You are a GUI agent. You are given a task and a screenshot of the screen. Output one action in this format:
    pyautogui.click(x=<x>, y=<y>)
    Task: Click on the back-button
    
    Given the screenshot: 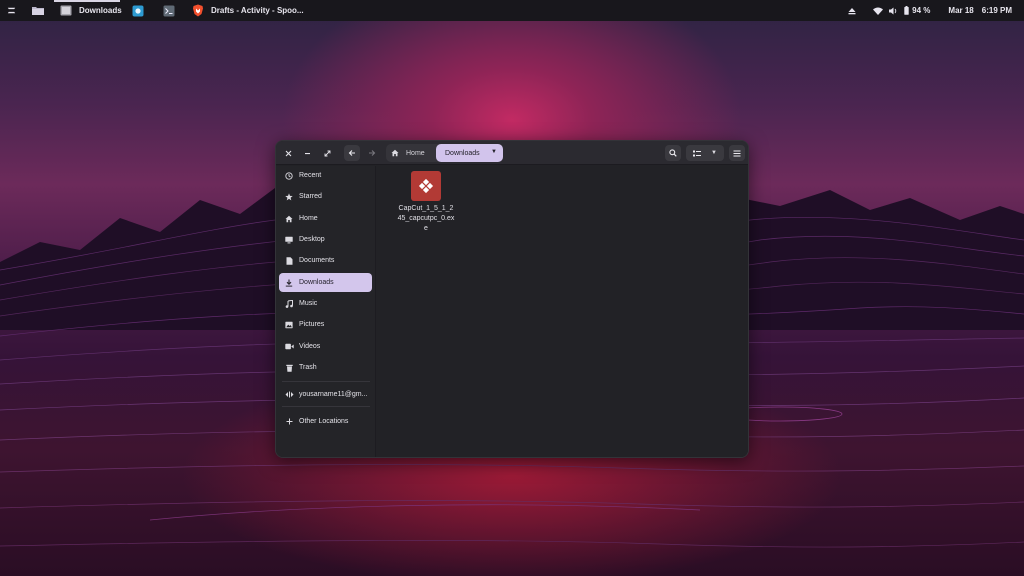 What is the action you would take?
    pyautogui.click(x=352, y=153)
    